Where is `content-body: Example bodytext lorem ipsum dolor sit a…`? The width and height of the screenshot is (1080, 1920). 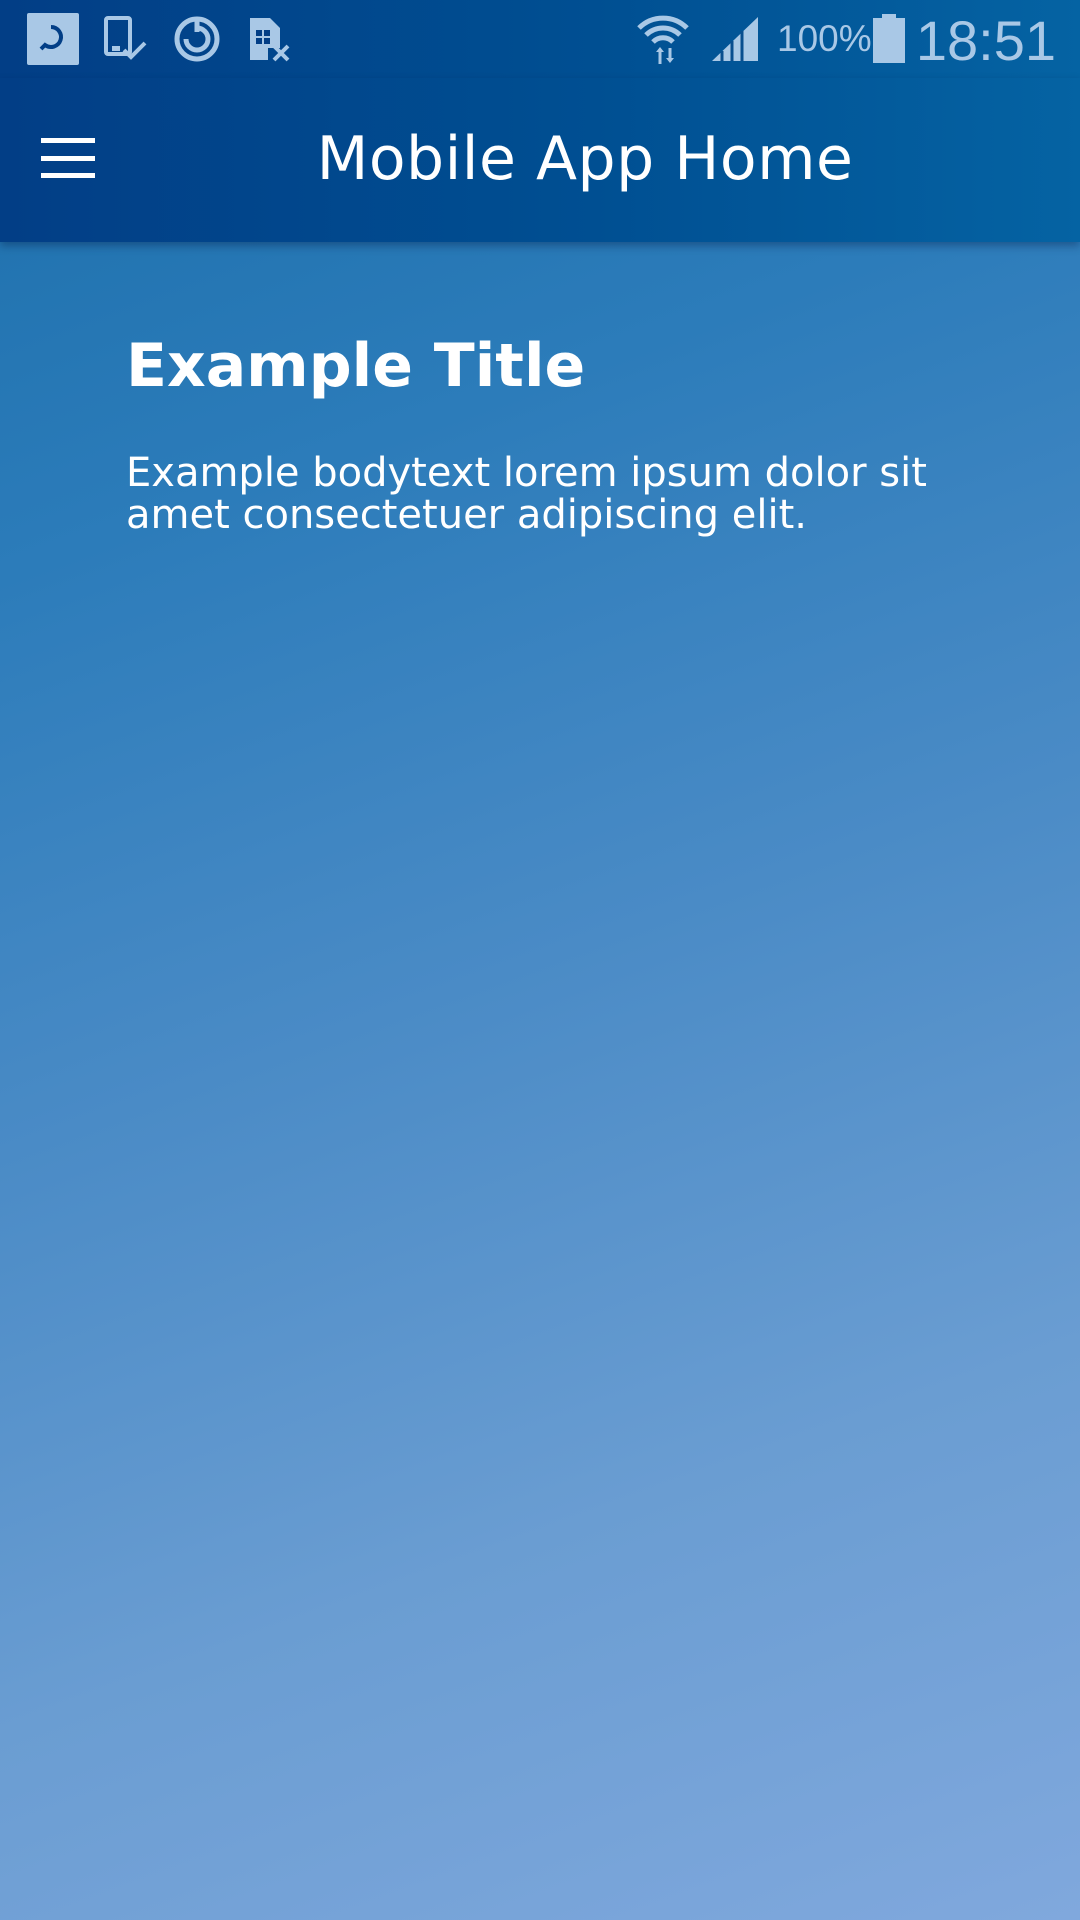
content-body: Example bodytext lorem ipsum dolor sit a… is located at coordinates (526, 494).